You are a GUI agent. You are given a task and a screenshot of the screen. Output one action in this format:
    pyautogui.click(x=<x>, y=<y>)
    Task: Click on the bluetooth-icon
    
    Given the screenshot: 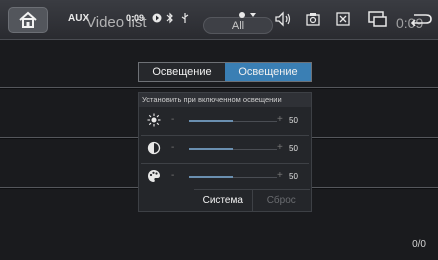 What is the action you would take?
    pyautogui.click(x=170, y=18)
    